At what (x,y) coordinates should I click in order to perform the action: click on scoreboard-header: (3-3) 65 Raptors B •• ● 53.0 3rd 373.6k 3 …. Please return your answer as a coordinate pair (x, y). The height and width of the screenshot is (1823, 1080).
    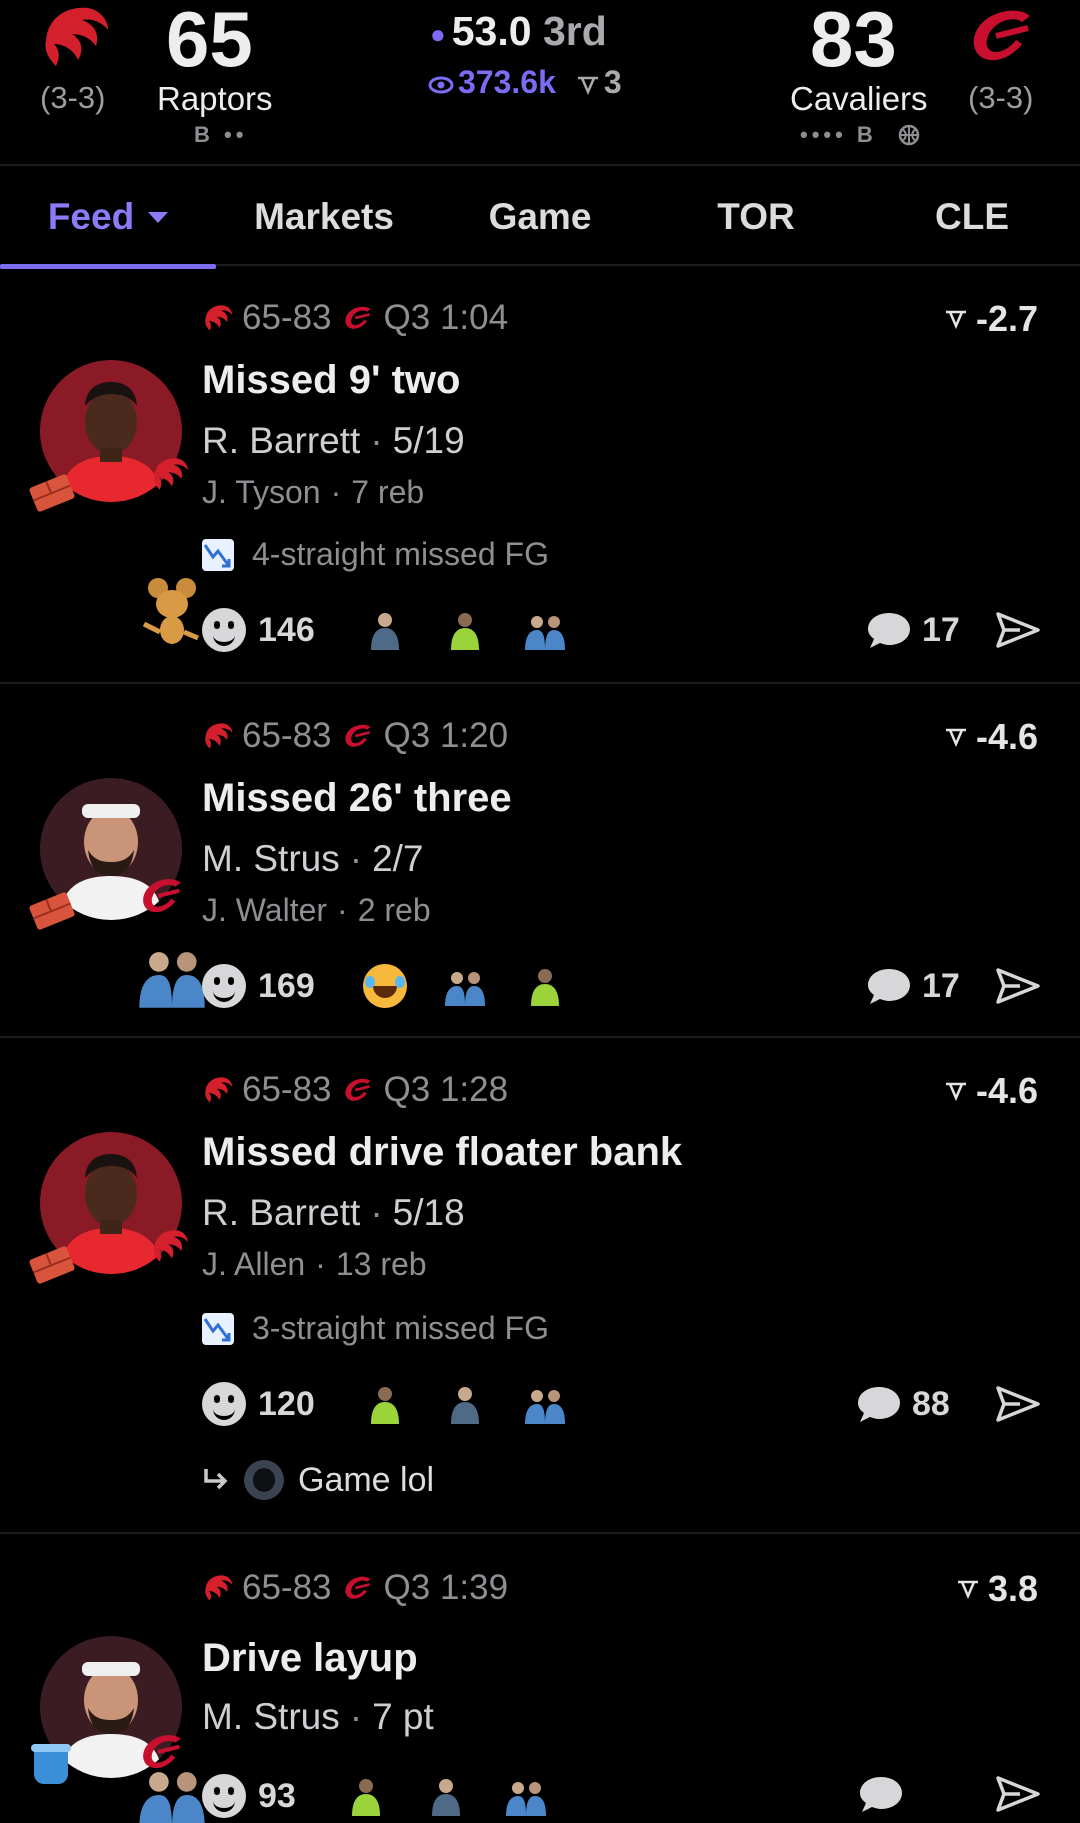
    Looking at the image, I should click on (540, 83).